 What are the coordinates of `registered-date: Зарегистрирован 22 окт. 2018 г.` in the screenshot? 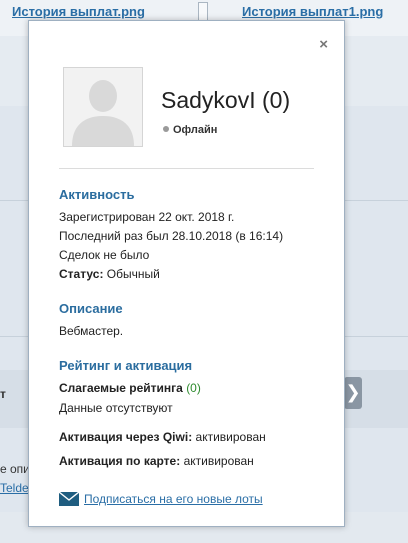 It's located at (147, 217).